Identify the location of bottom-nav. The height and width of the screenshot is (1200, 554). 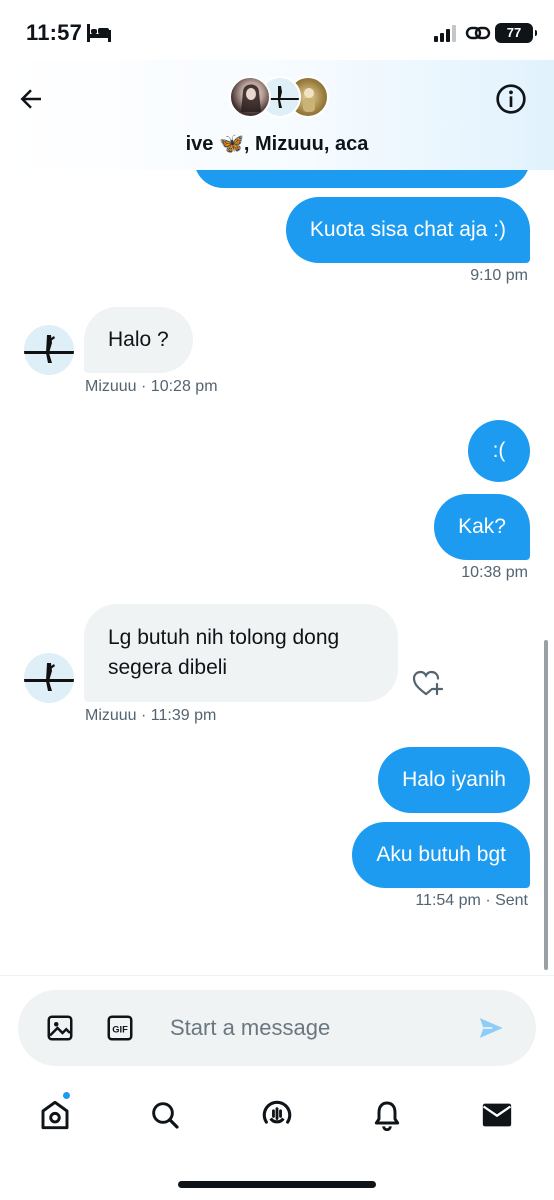
(277, 1115).